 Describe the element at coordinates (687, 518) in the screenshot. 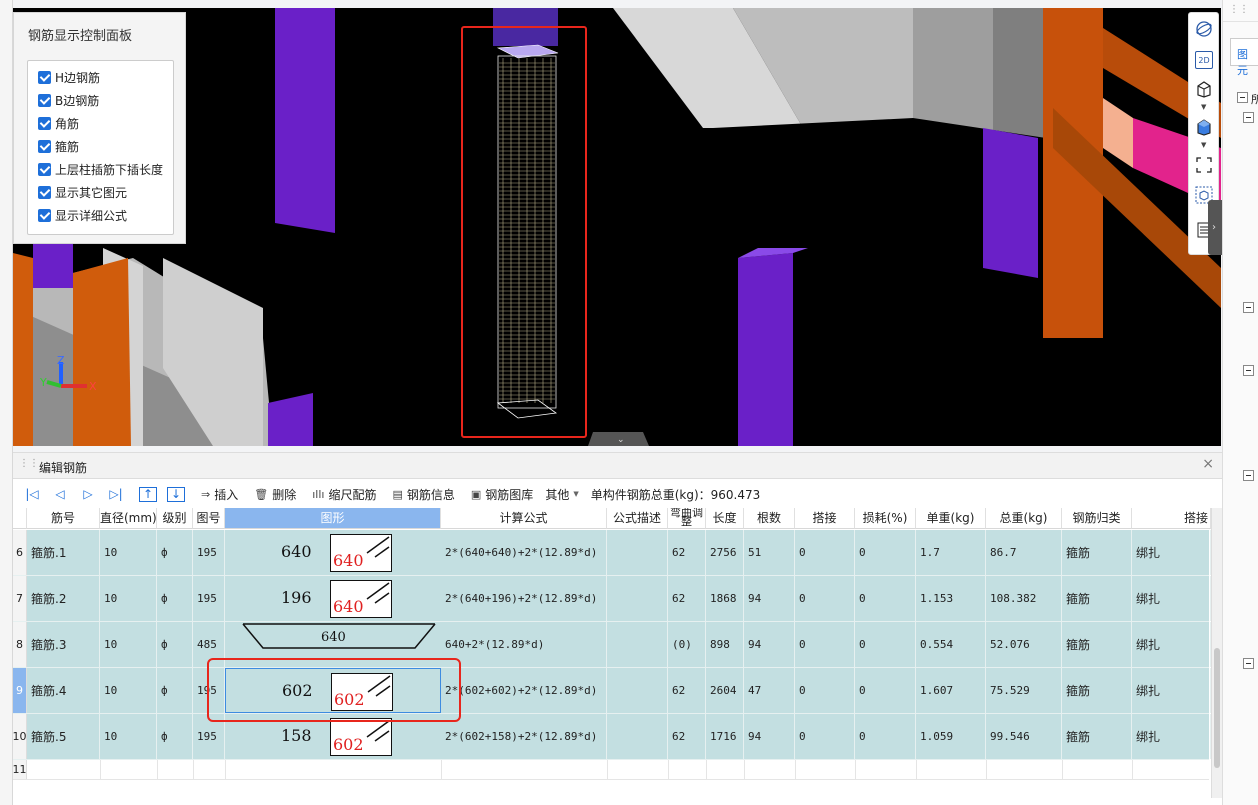

I see `column-header: 弯曲调整` at that location.